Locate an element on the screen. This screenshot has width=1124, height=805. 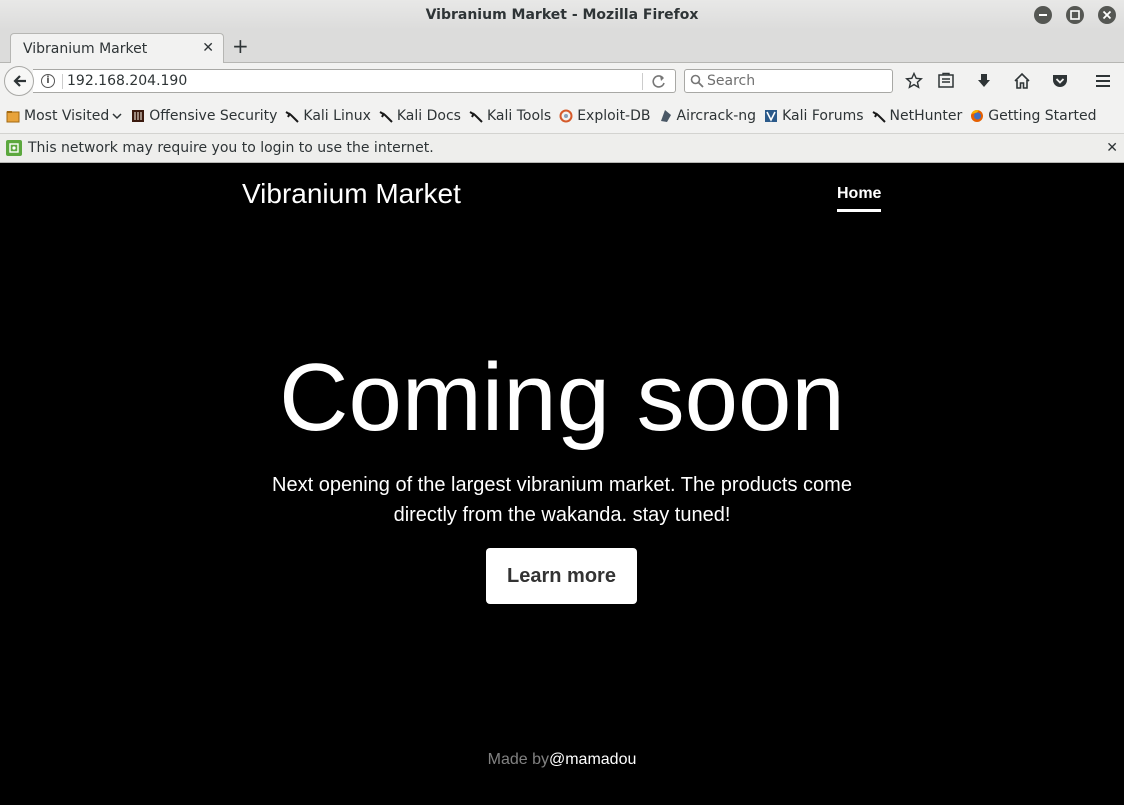
search-input is located at coordinates (797, 81).